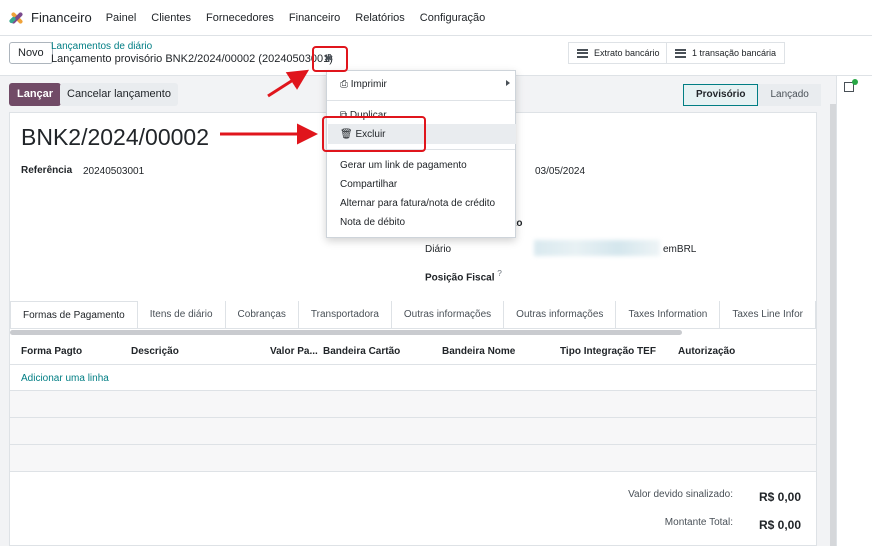 The width and height of the screenshot is (872, 546). What do you see at coordinates (65, 378) in the screenshot?
I see `add-line-link: Adicionar uma linha` at bounding box center [65, 378].